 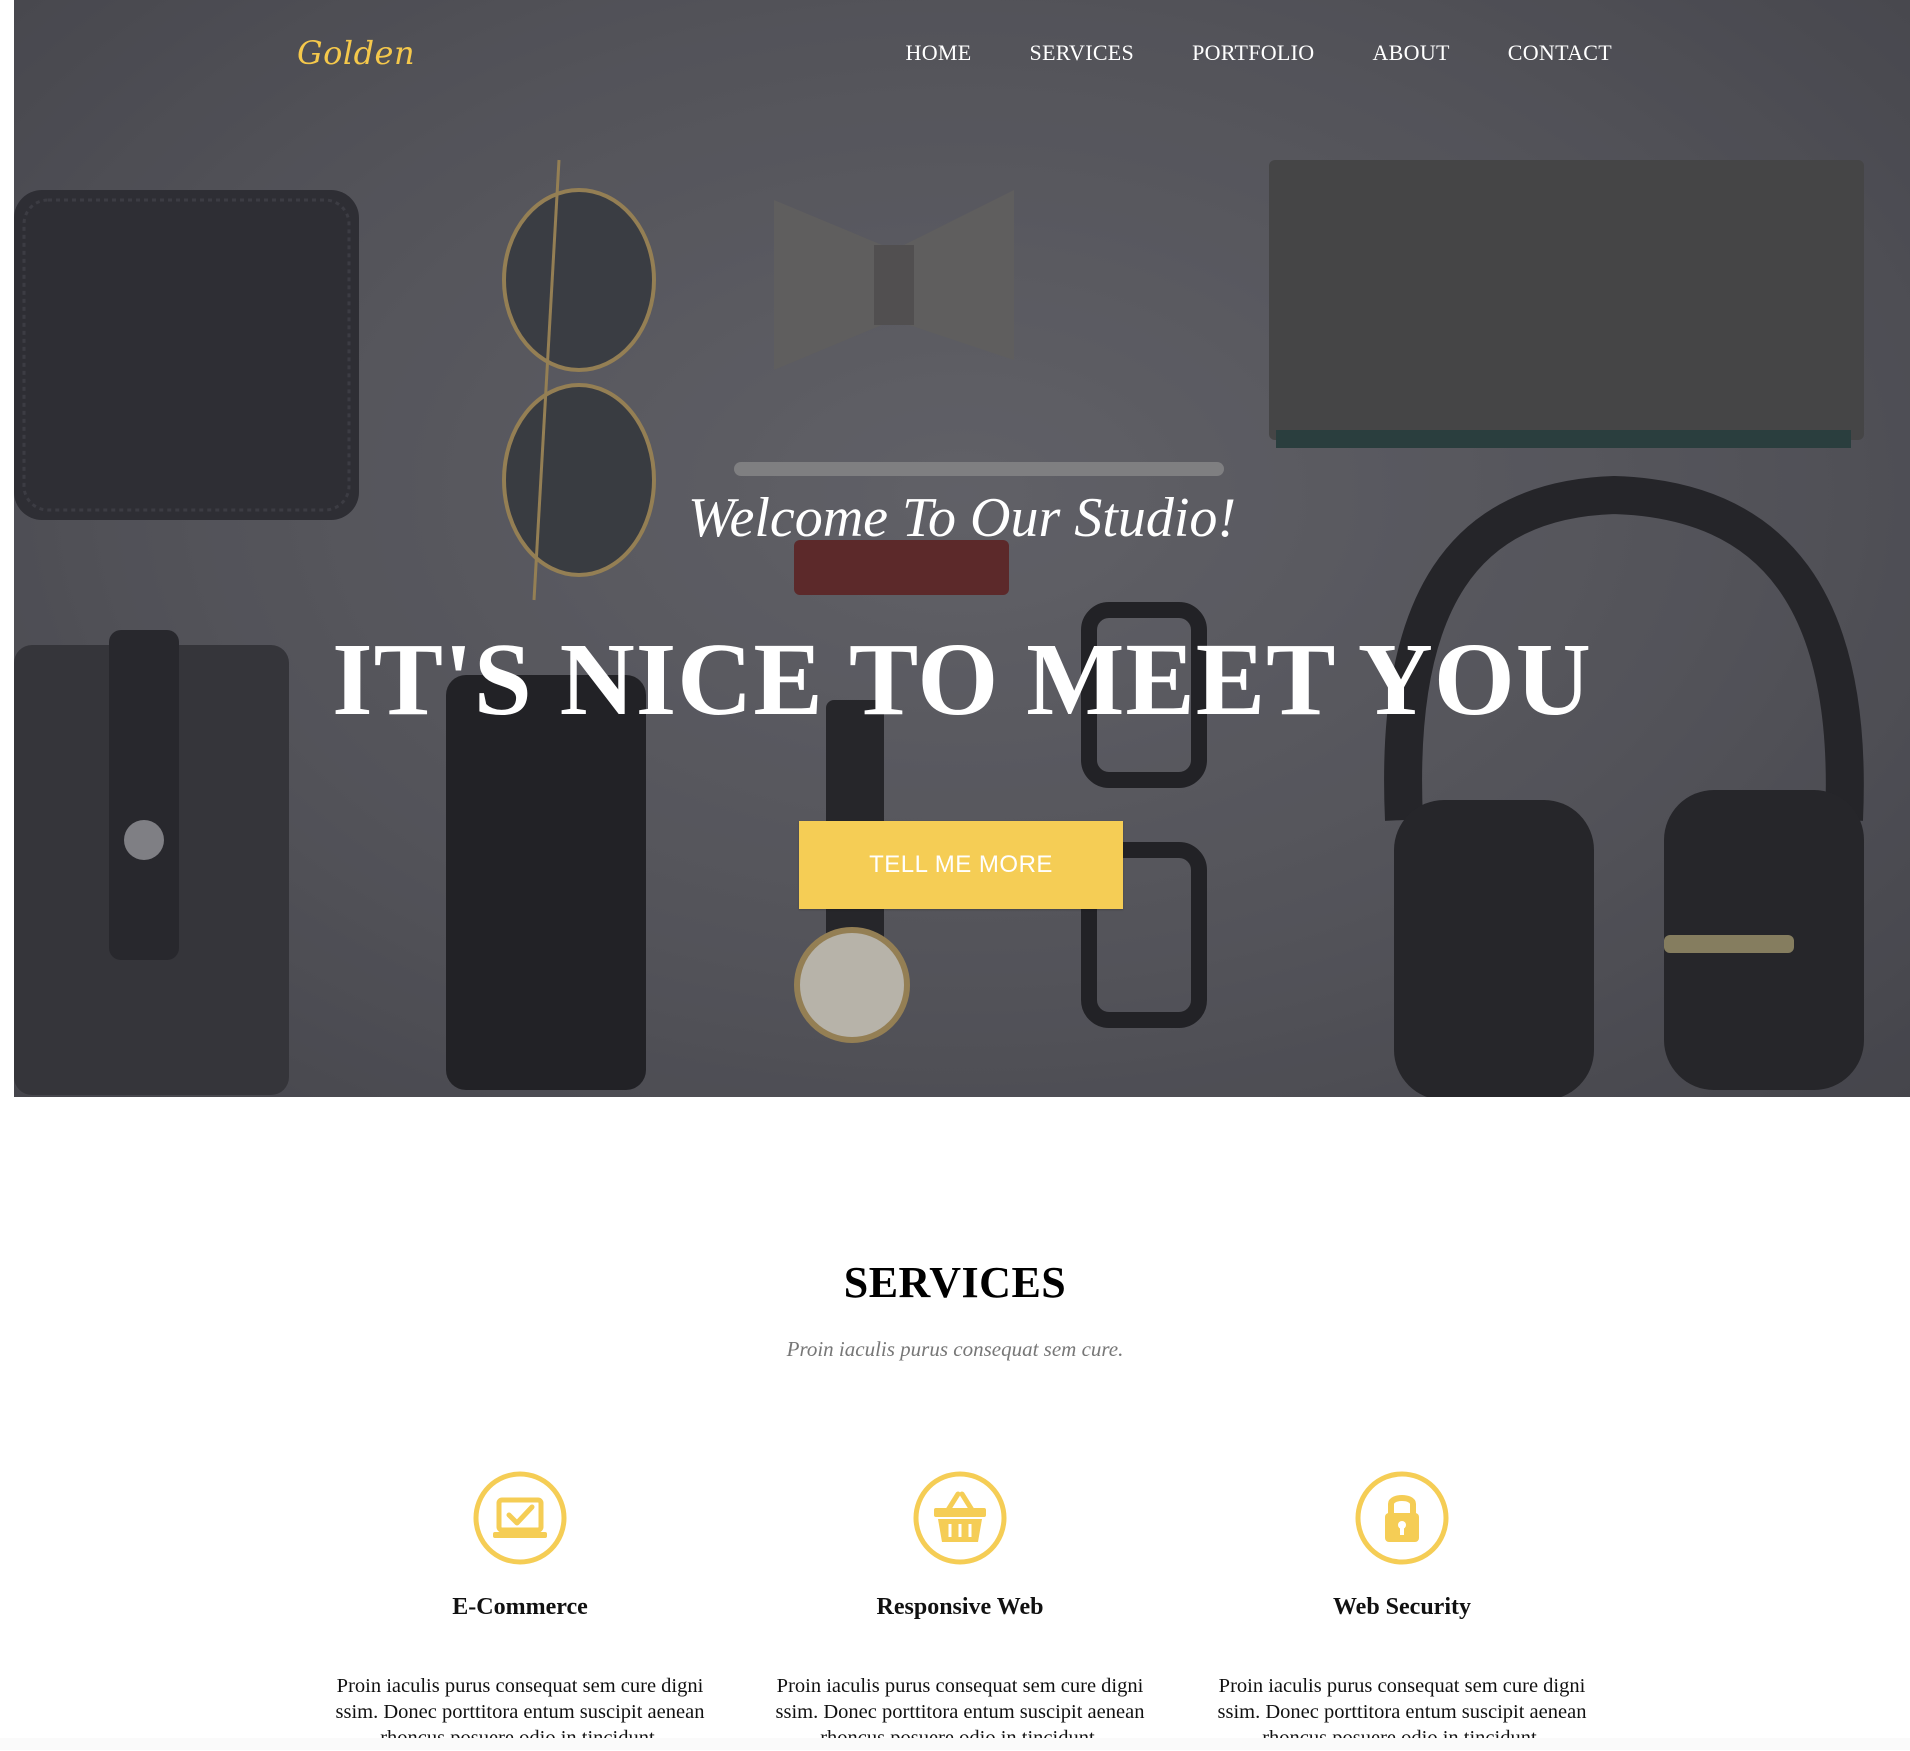 What do you see at coordinates (960, 1518) in the screenshot?
I see `shopping-basket-icon` at bounding box center [960, 1518].